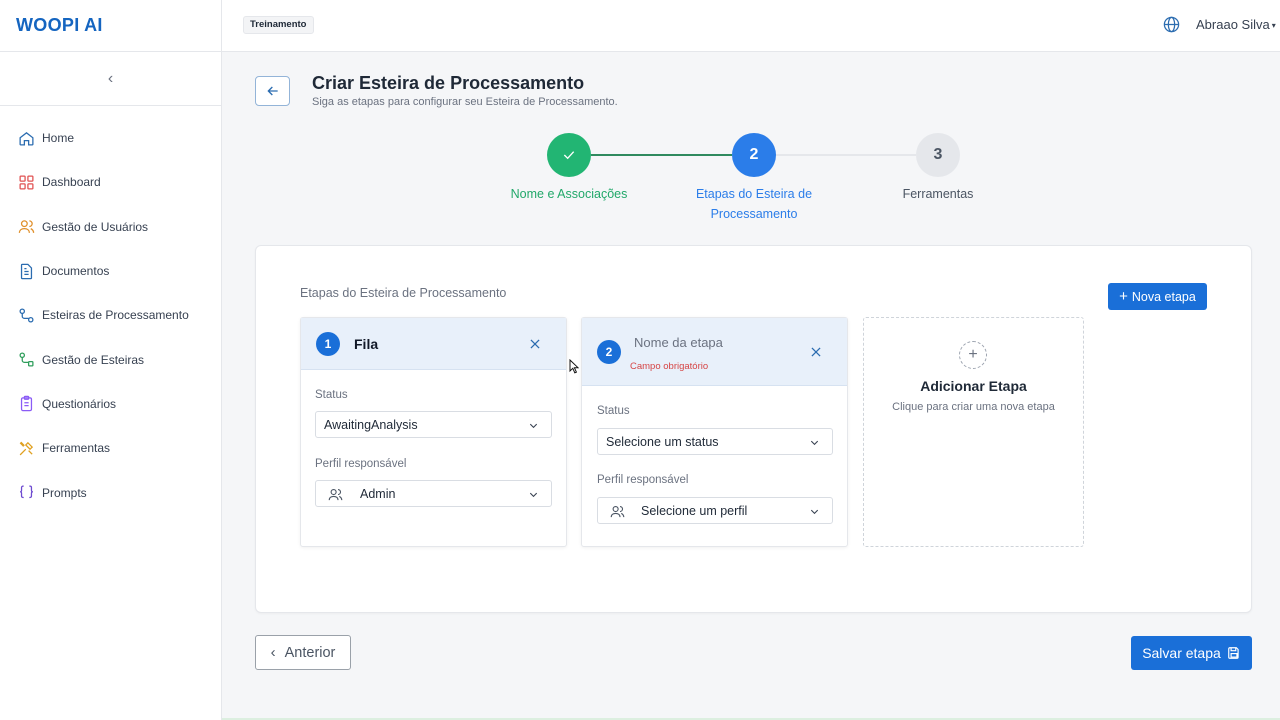 Image resolution: width=1280 pixels, height=720 pixels. I want to click on sidebar-item-label: Prompts, so click(64, 492).